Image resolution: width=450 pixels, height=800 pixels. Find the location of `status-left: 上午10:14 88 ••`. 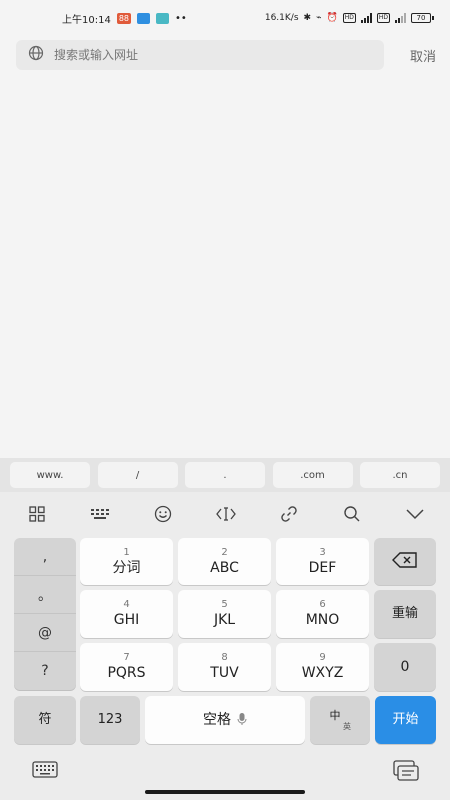

status-left: 上午10:14 88 •• is located at coordinates (124, 18).